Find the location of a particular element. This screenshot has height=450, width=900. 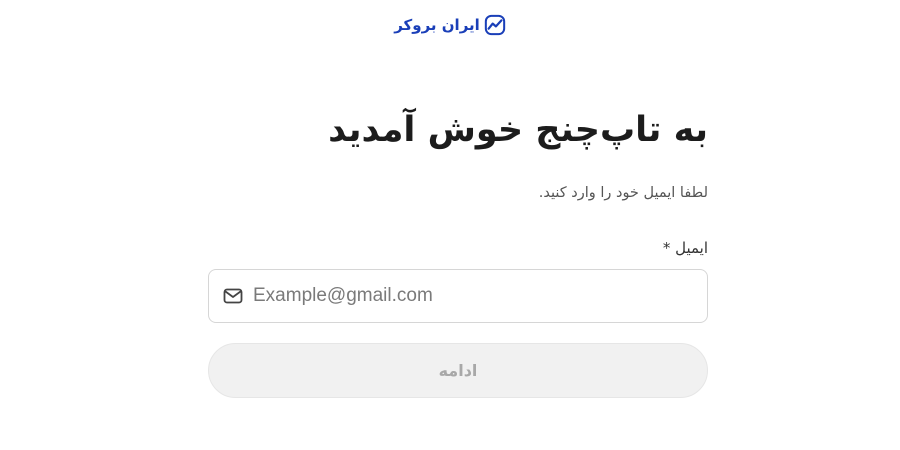

brand-logo: ایران بروکر is located at coordinates (450, 25).